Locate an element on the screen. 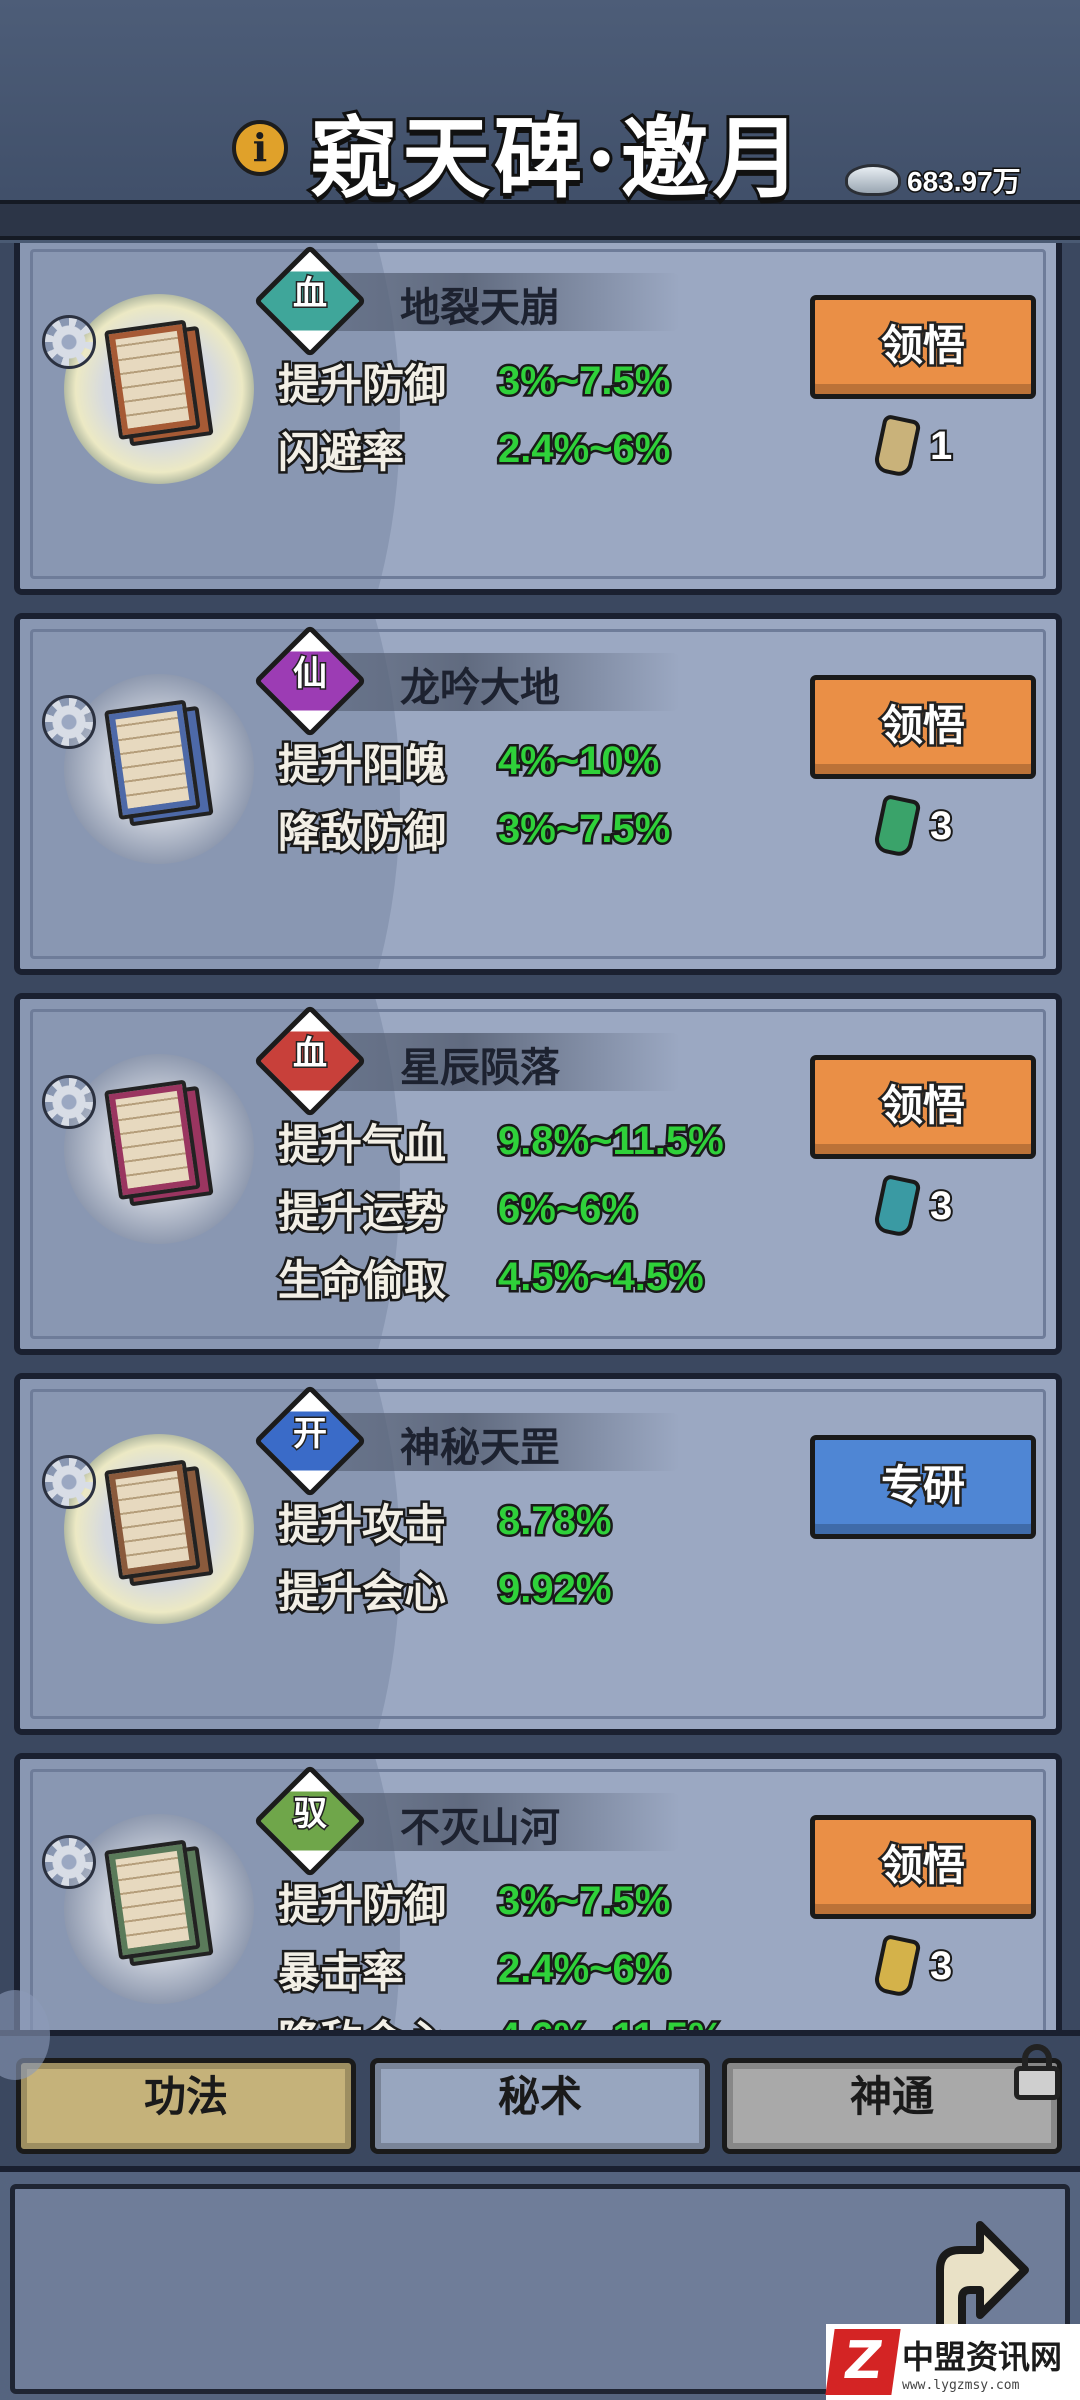  cost-display: 1 is located at coordinates (935, 446).